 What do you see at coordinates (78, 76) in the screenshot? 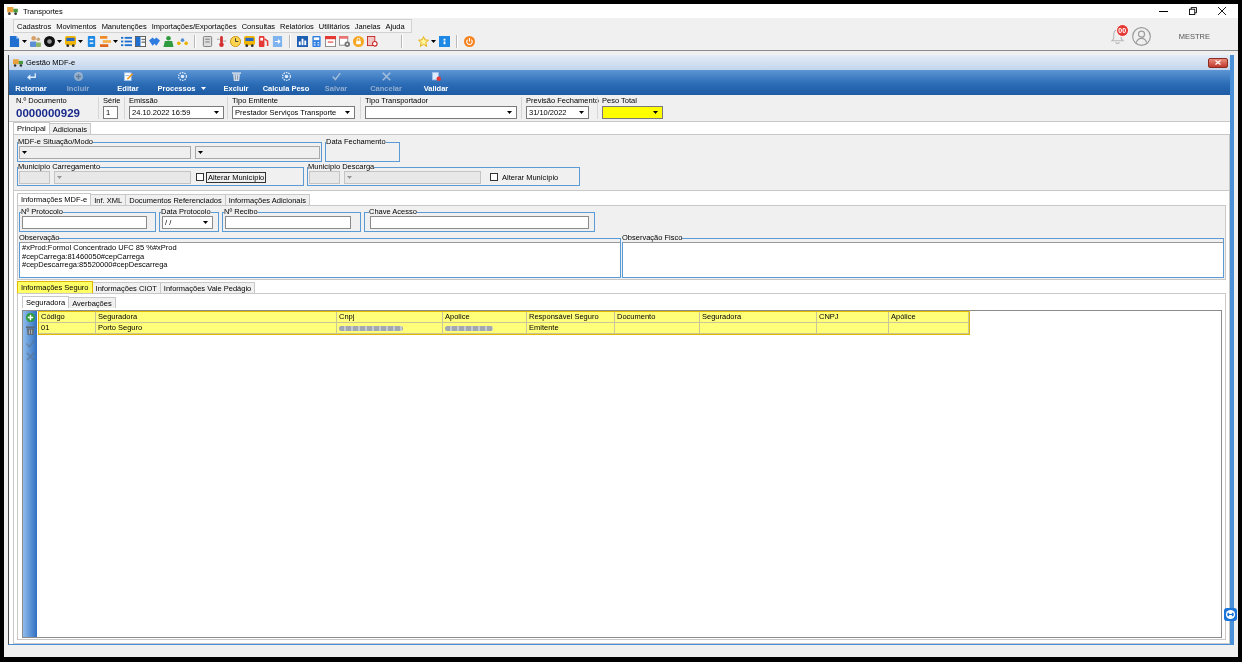
I see `plus-circle-icon` at bounding box center [78, 76].